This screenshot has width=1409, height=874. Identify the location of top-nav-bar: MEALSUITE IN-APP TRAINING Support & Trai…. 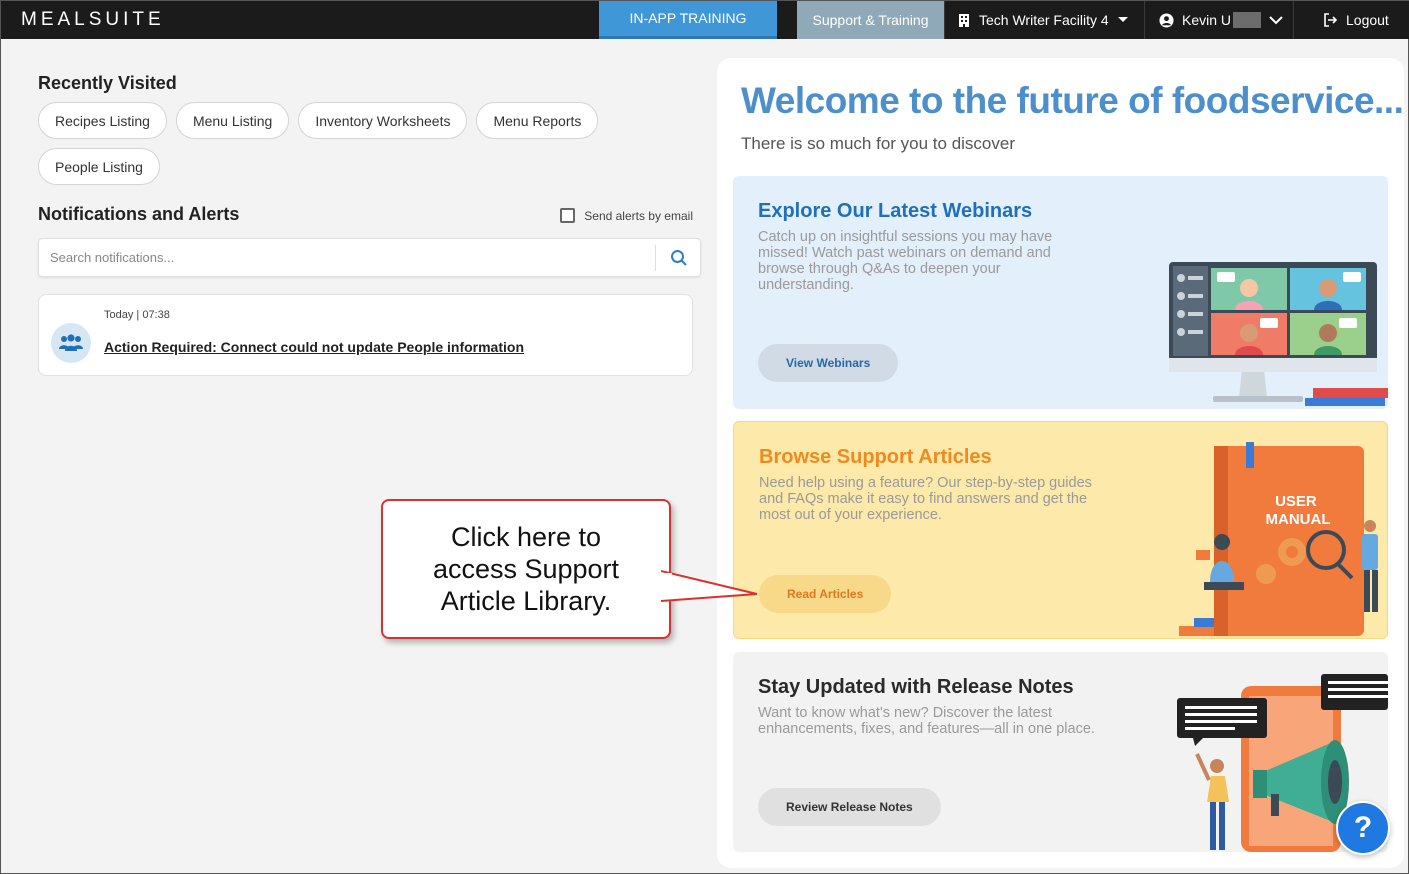
(705, 20).